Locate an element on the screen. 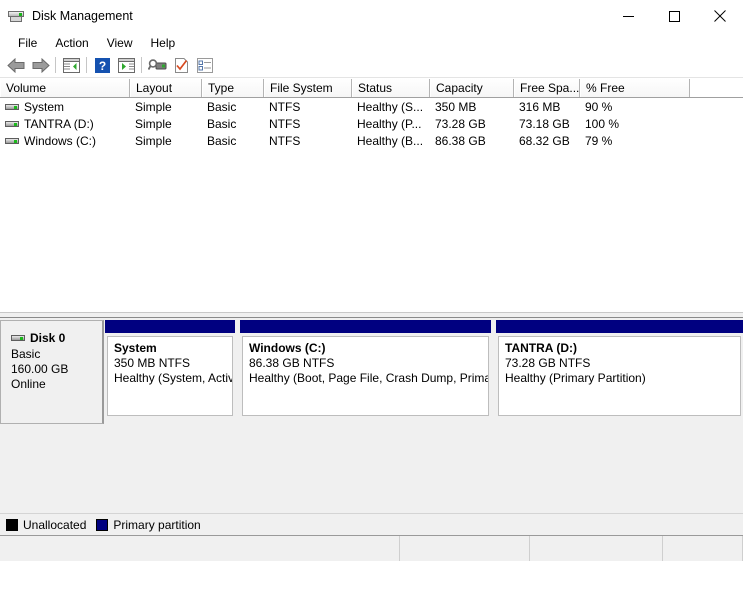  cell-volume: TANTRA (D:) is located at coordinates (65, 124).